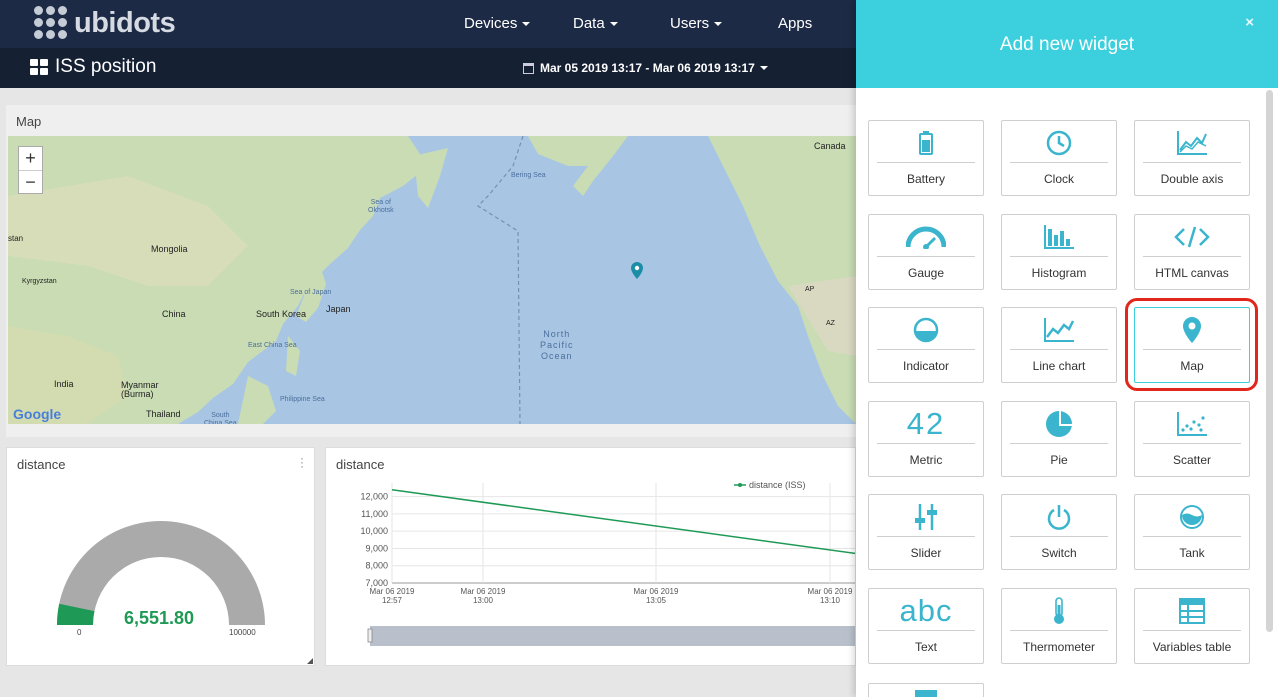 The width and height of the screenshot is (1278, 697). What do you see at coordinates (925, 179) in the screenshot?
I see `tile-label: Battery` at bounding box center [925, 179].